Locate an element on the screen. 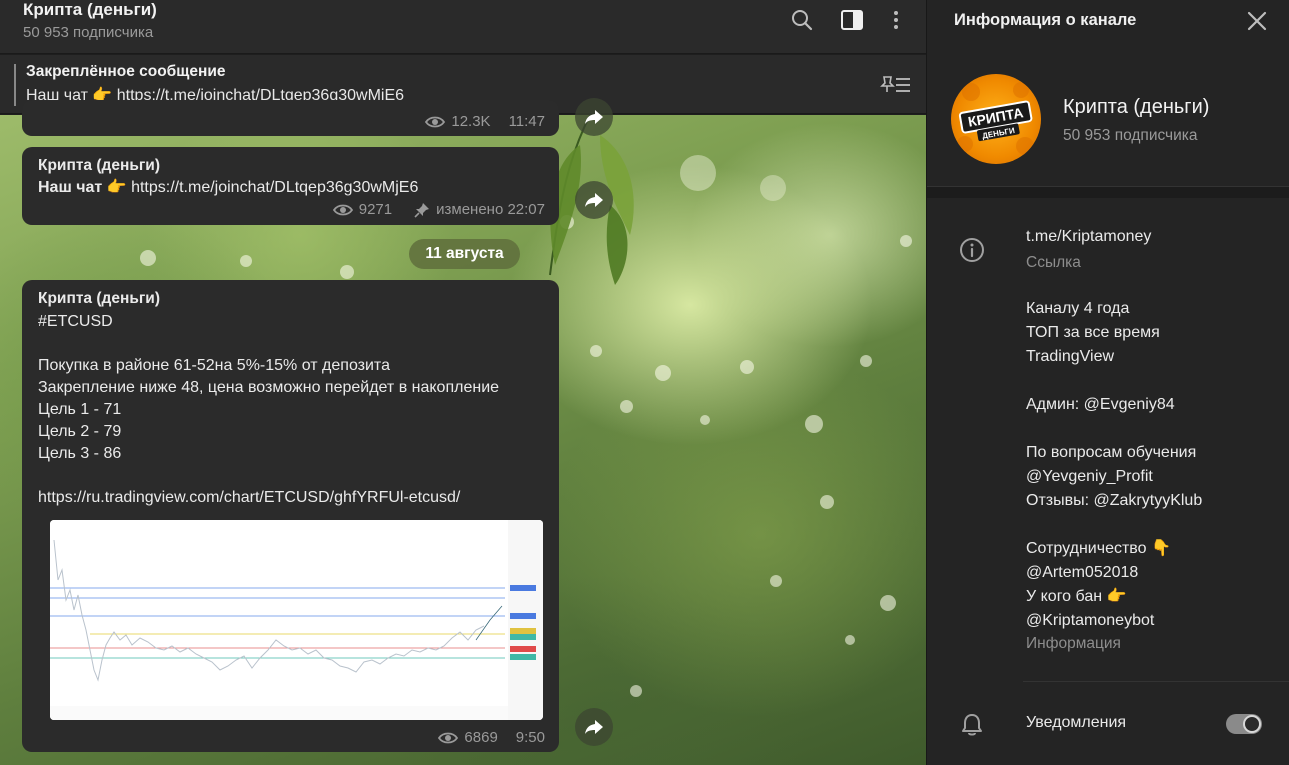 The image size is (1289, 765). message-text-bold: Наш чат is located at coordinates (70, 187).